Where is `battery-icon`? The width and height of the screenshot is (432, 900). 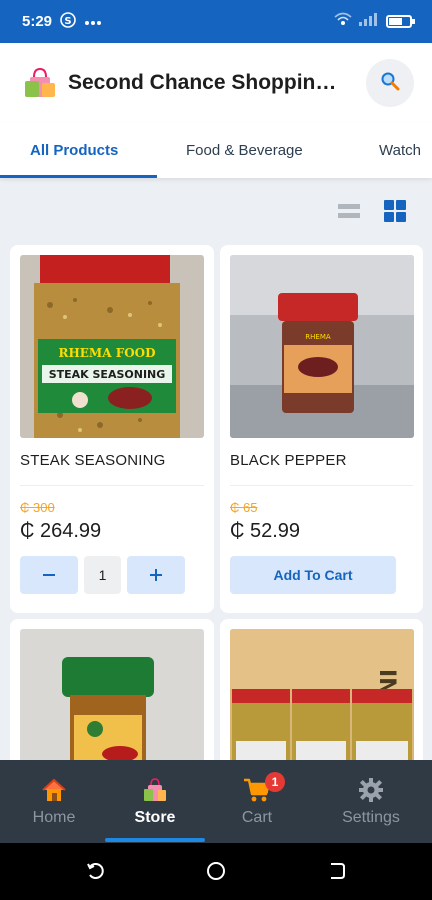
battery-icon is located at coordinates (400, 21).